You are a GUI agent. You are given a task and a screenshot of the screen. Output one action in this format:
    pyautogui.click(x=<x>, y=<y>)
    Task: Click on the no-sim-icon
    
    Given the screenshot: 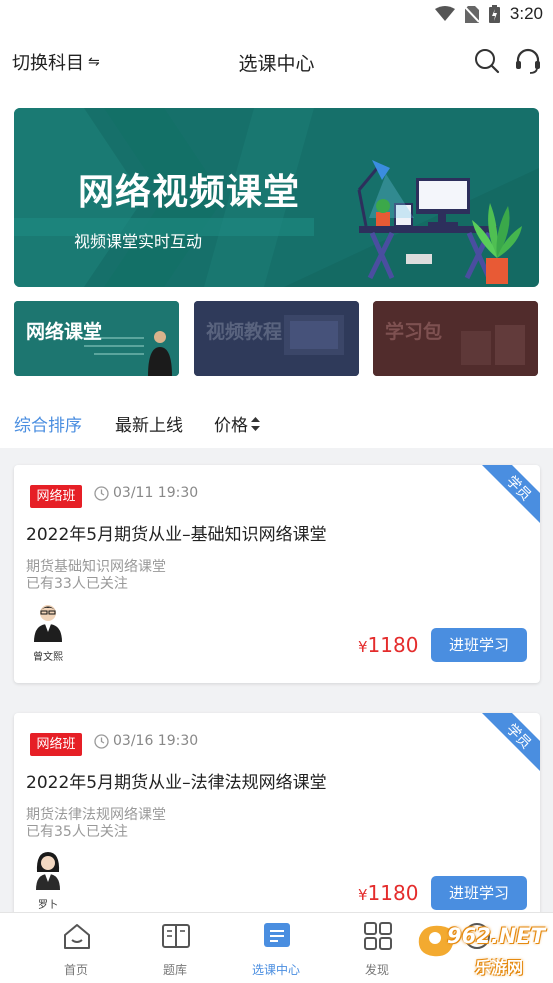 What is the action you would take?
    pyautogui.click(x=471, y=14)
    